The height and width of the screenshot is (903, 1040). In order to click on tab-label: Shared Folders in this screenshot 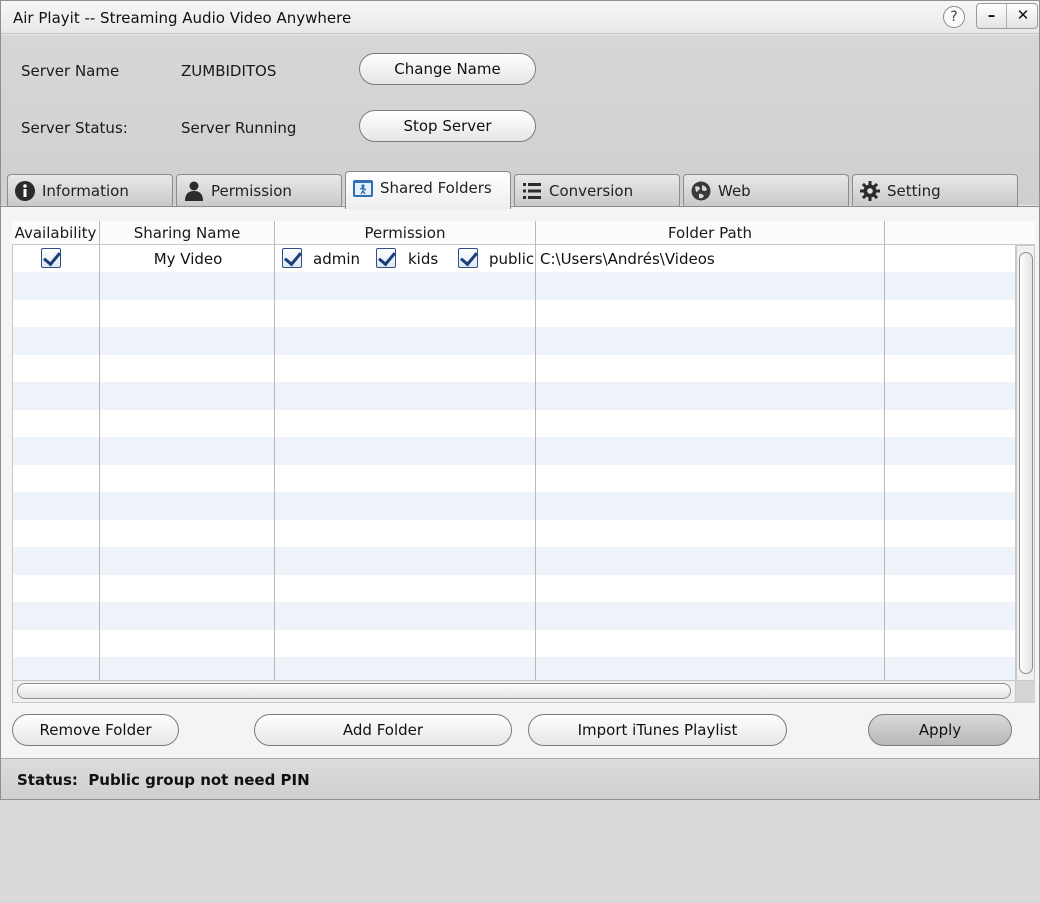, I will do `click(436, 188)`.